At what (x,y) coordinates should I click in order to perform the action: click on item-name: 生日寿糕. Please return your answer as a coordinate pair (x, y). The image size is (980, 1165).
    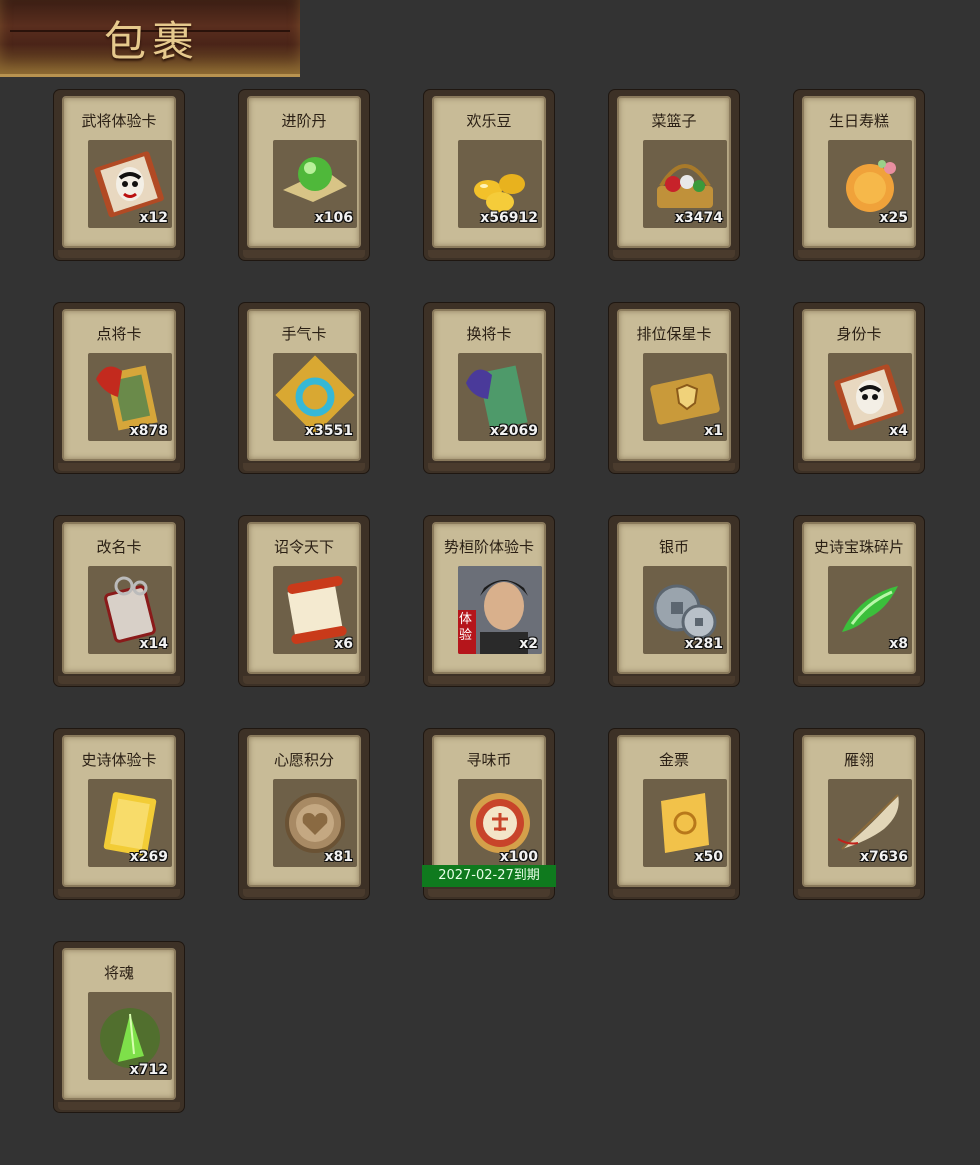
    Looking at the image, I should click on (858, 121).